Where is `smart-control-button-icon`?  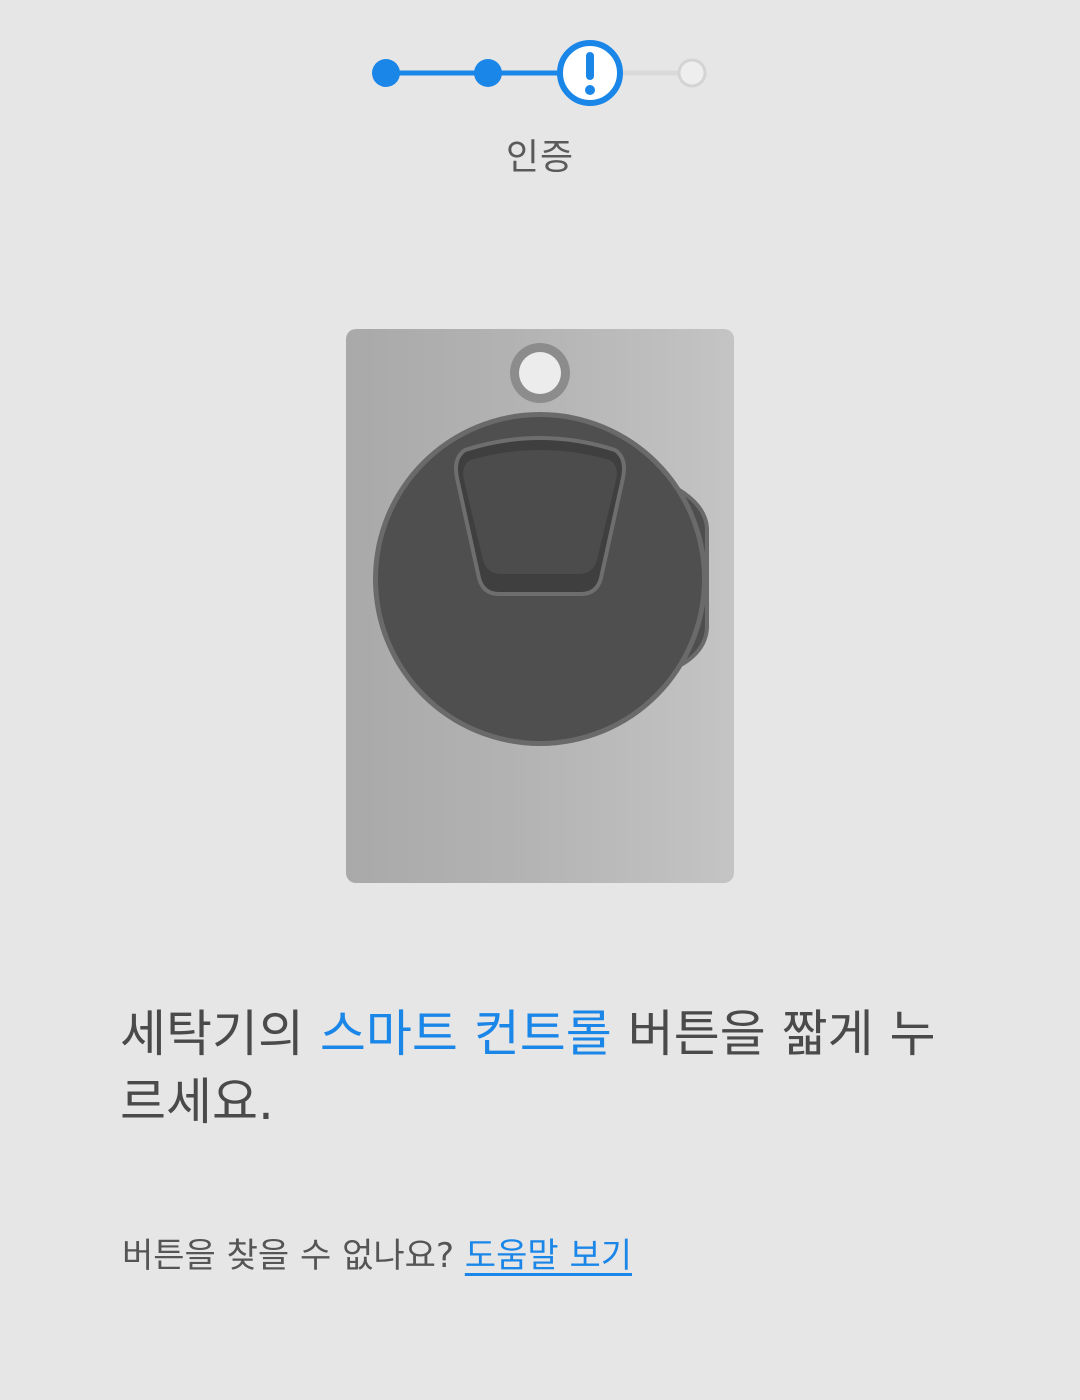
smart-control-button-icon is located at coordinates (540, 373).